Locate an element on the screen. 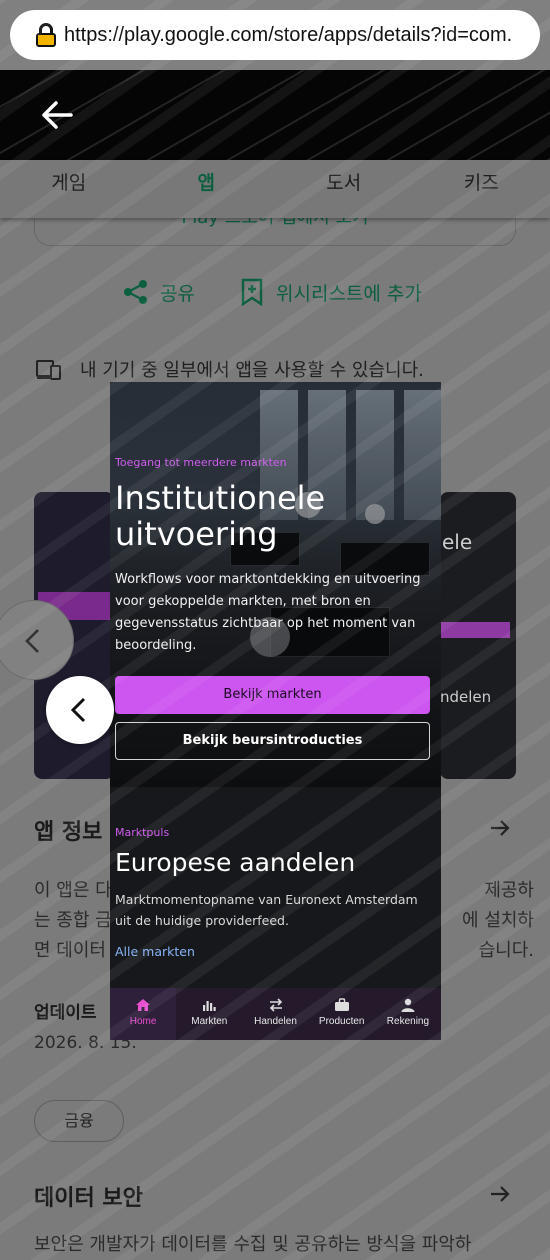 This screenshot has width=550, height=1260. app-bottom-nav: Home Markten Handelen Producten Rekening is located at coordinates (275, 1014).